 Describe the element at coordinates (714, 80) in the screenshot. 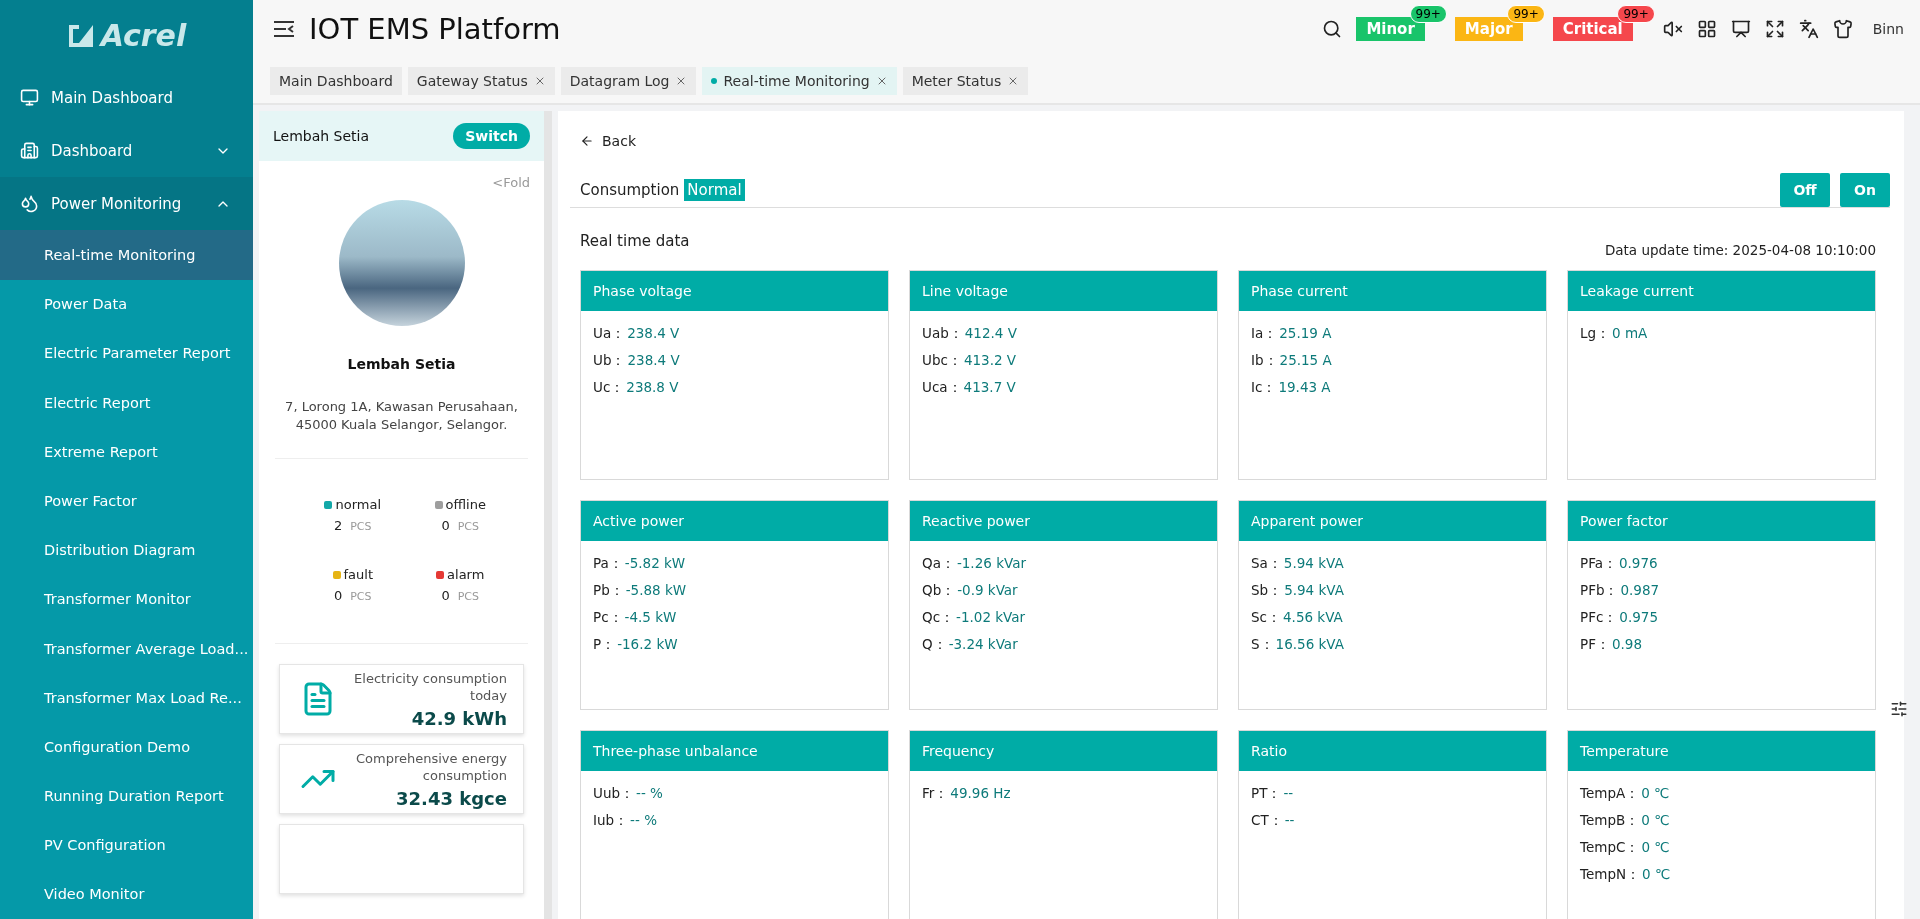

I see `active-dot-icon` at that location.